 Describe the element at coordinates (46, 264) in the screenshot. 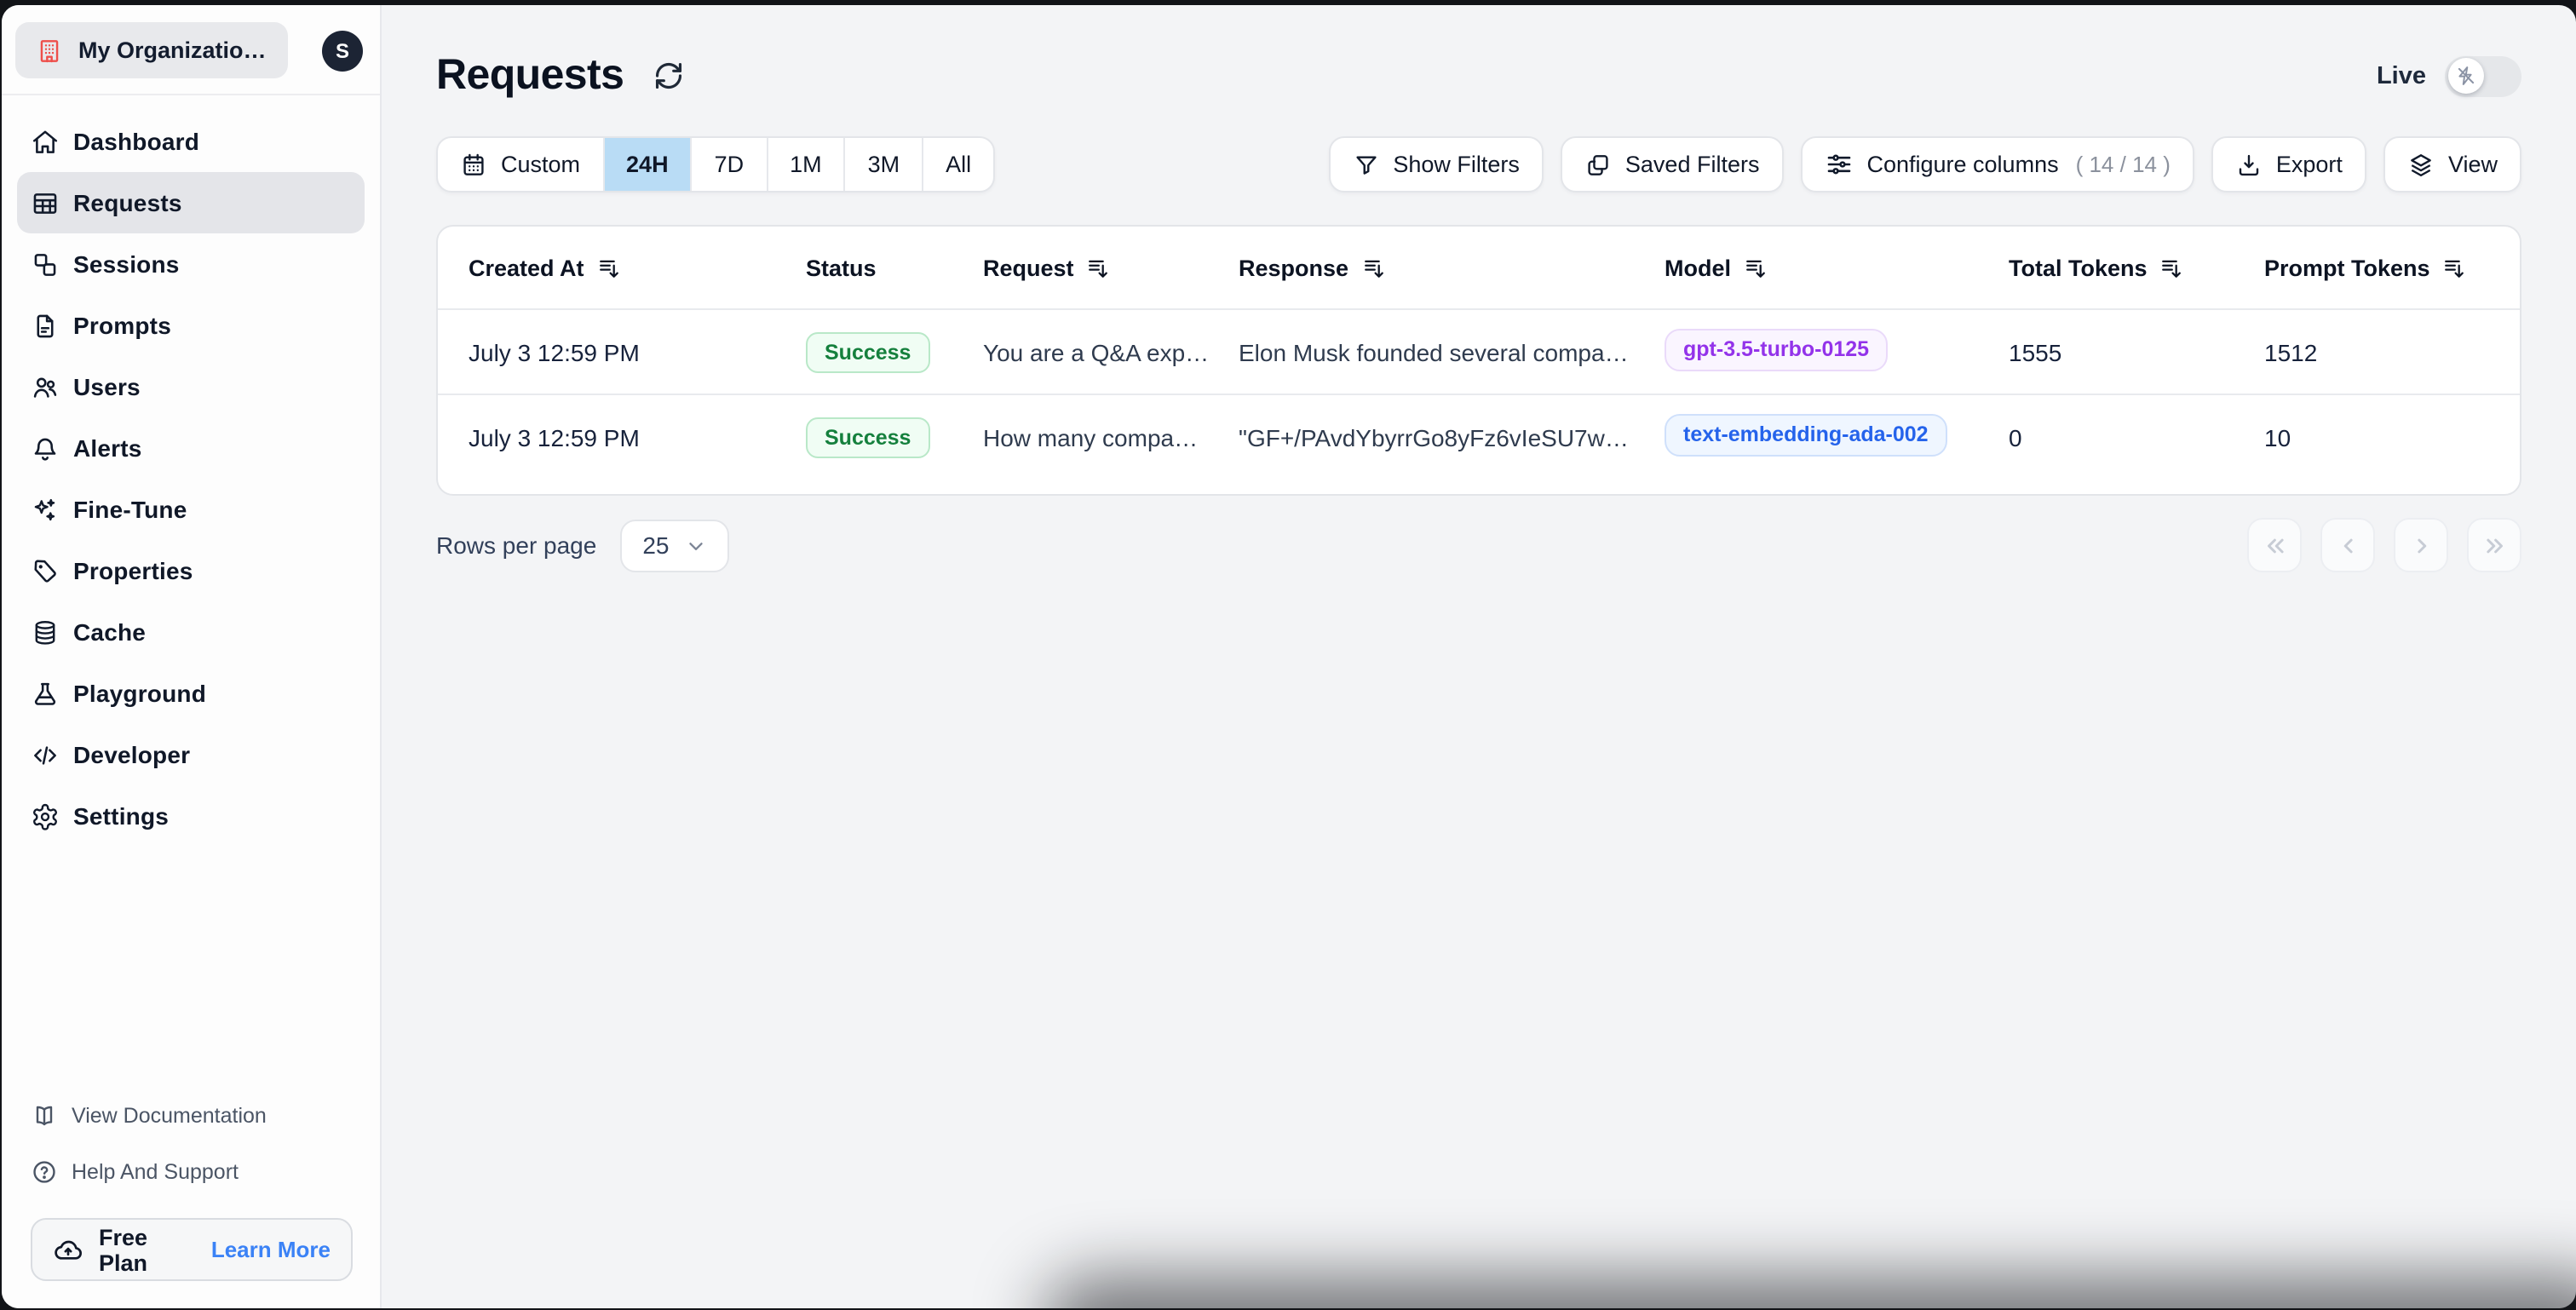

I see `sessions-icon` at that location.